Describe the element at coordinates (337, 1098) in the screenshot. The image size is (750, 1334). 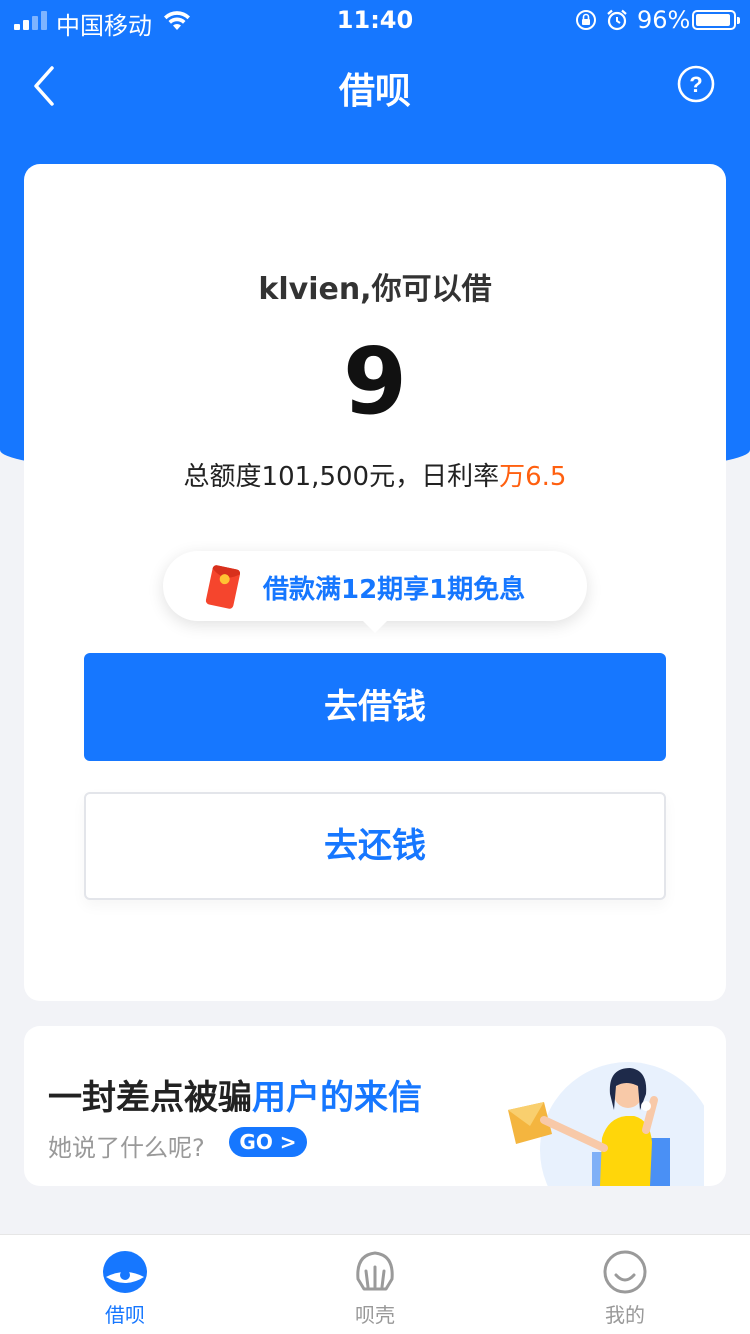
I see `banner-title-part2: 用户的来信` at that location.